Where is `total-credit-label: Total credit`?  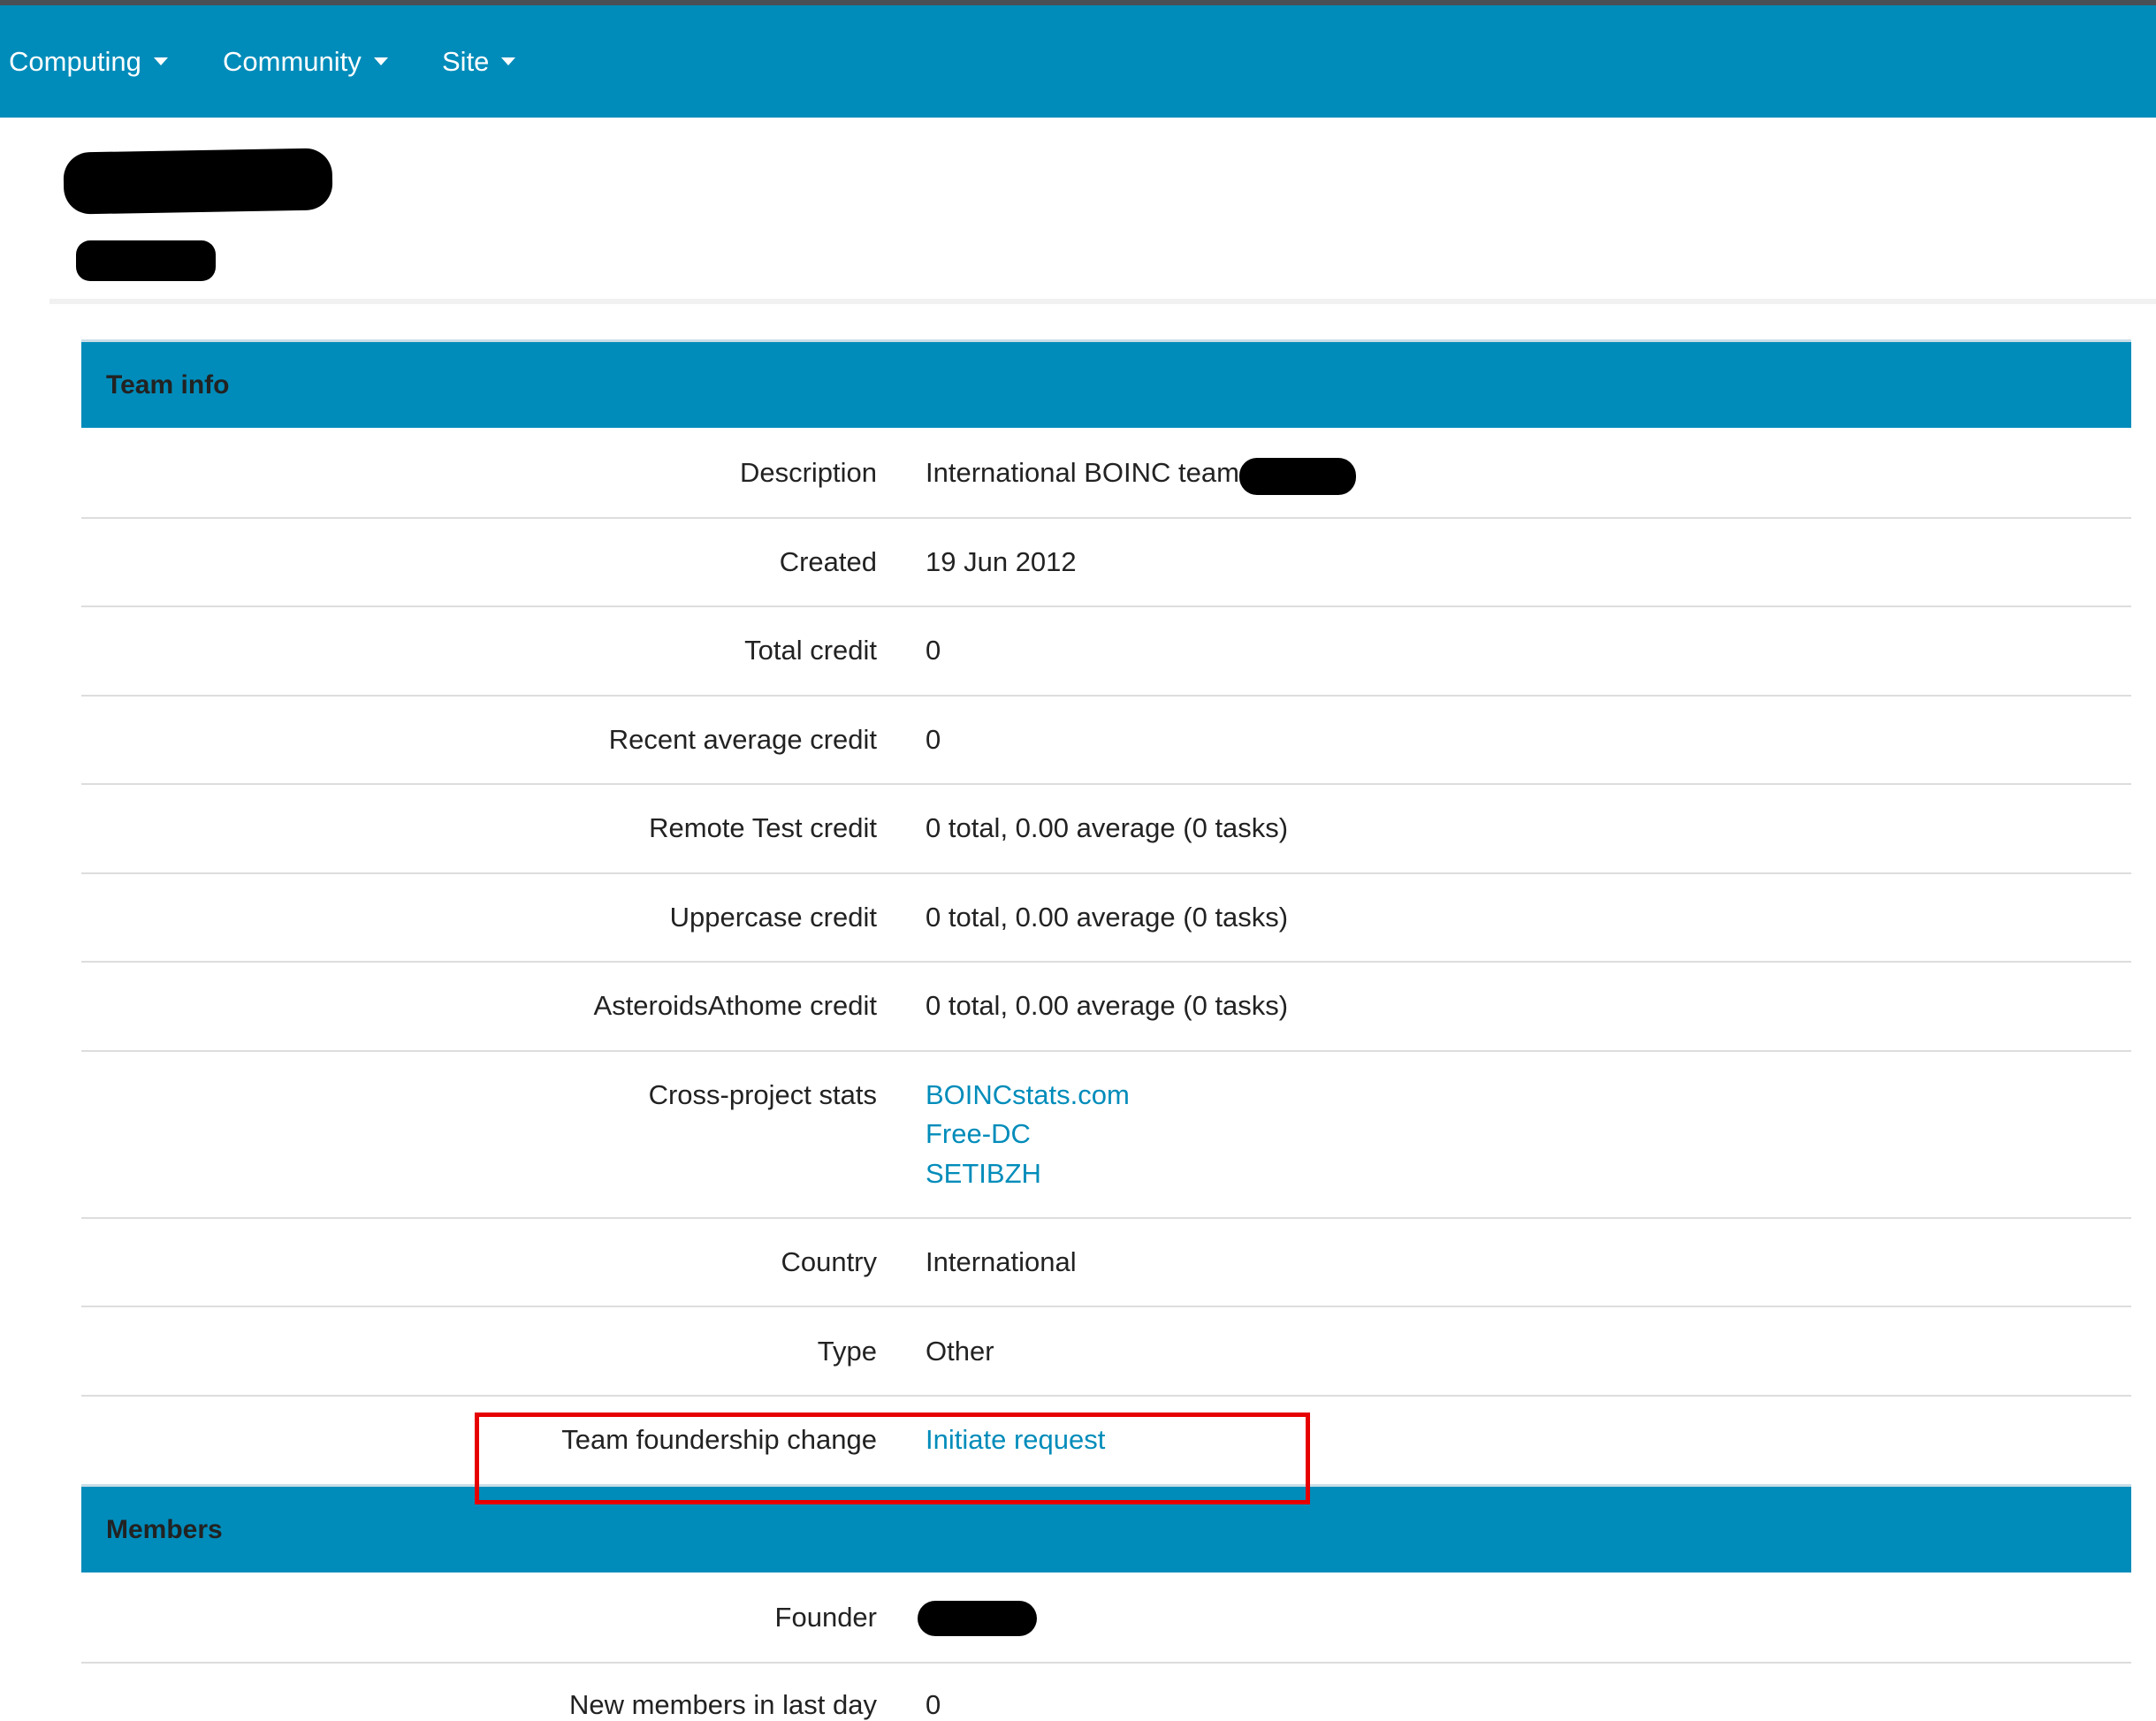 total-credit-label: Total credit is located at coordinates (810, 650).